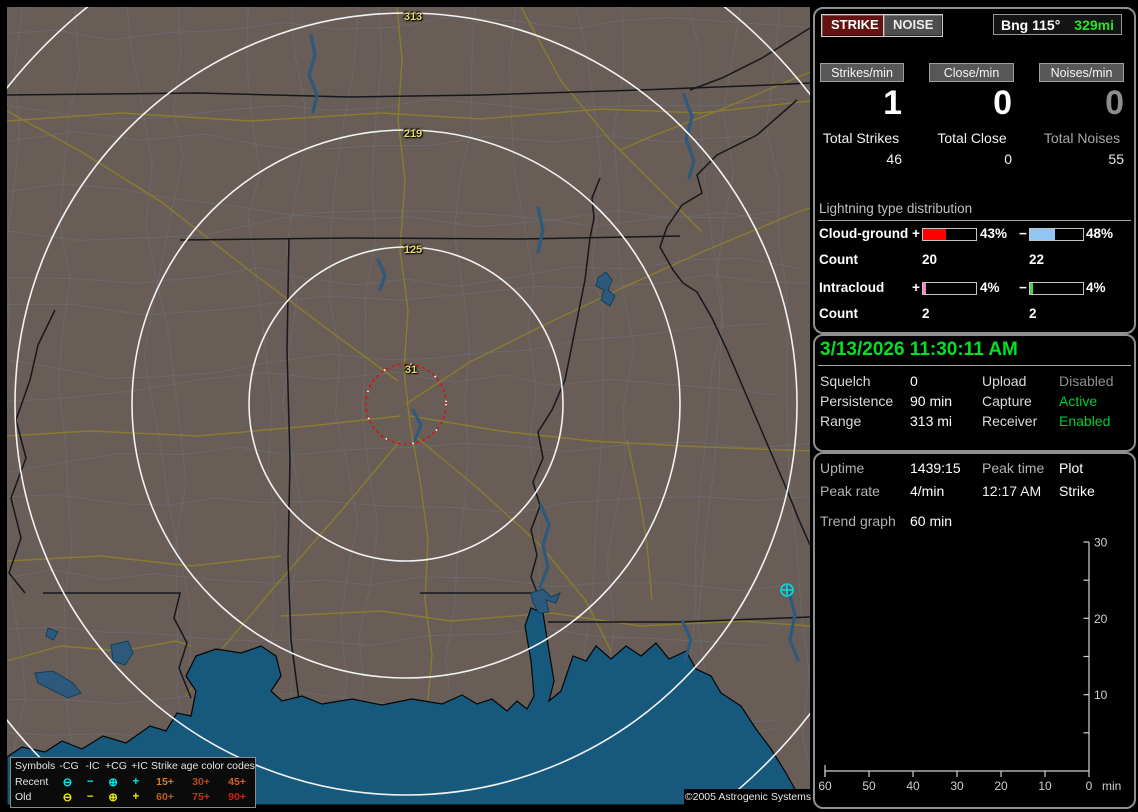  I want to click on uptime-label: Uptime, so click(842, 468).